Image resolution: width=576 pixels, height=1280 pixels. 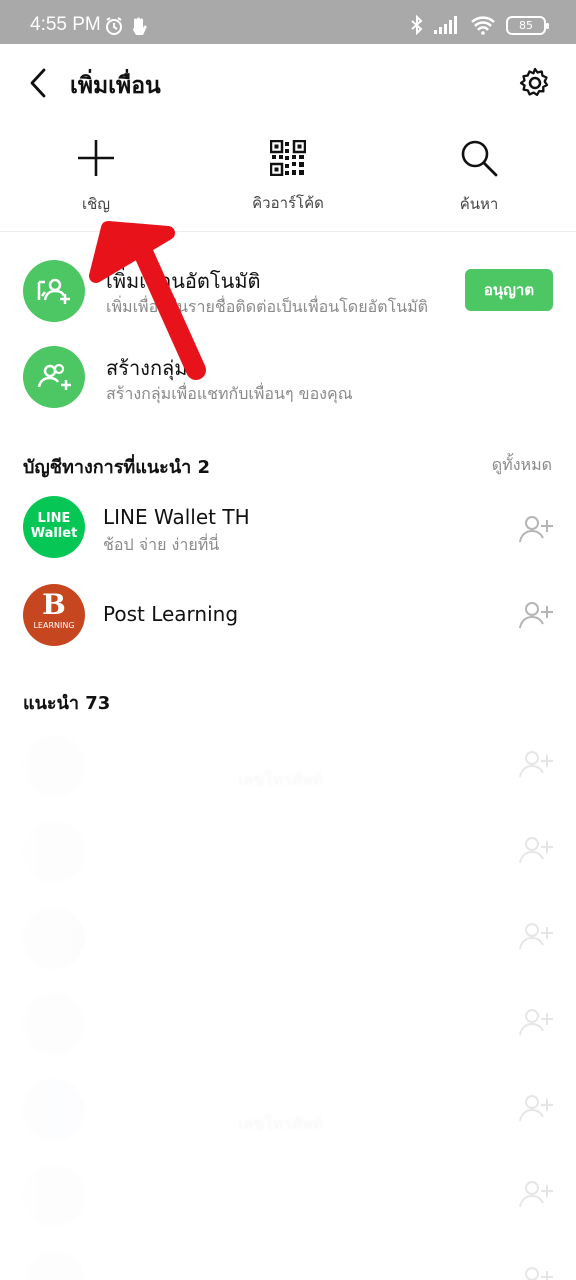 I want to click on signal-icon, so click(x=445, y=25).